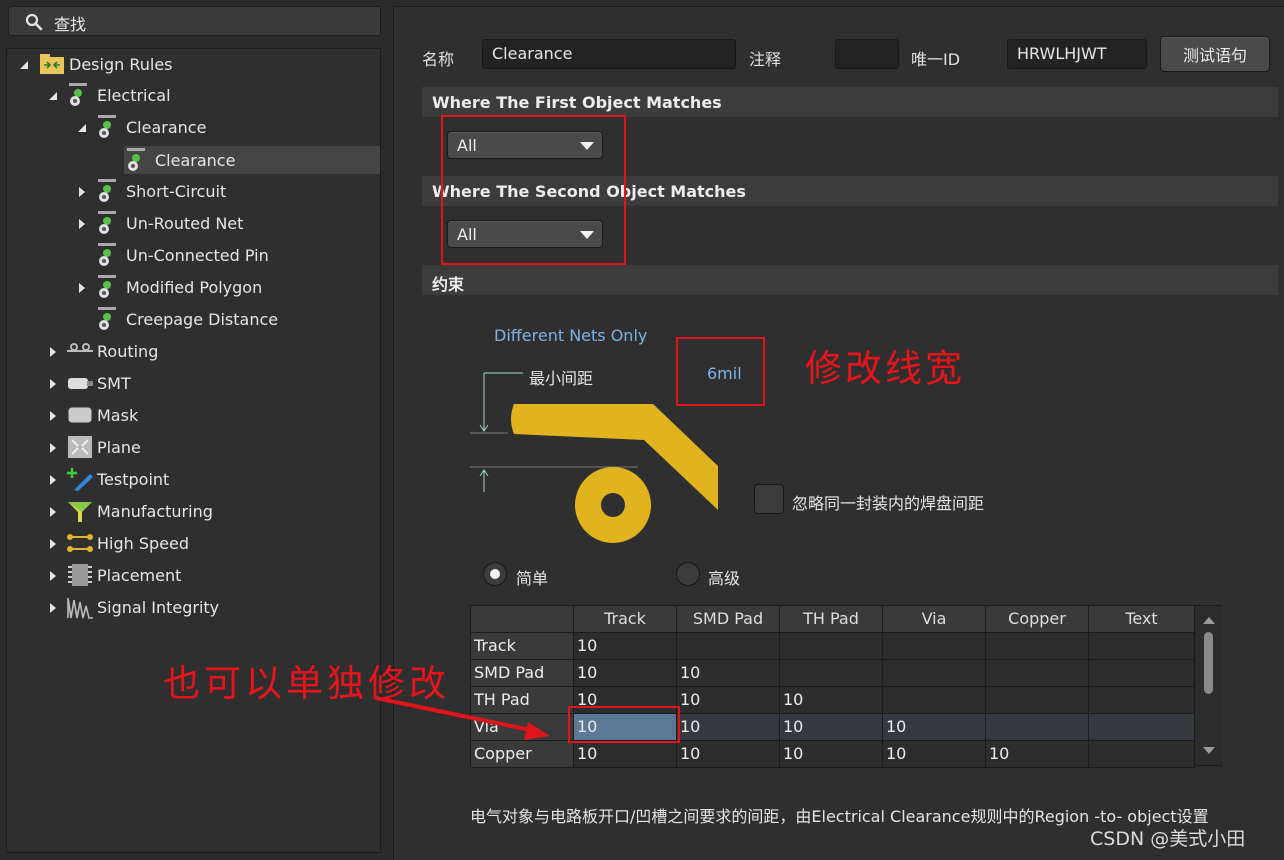 This screenshot has width=1284, height=860. Describe the element at coordinates (118, 95) in the screenshot. I see `tree-item: Electrical` at that location.